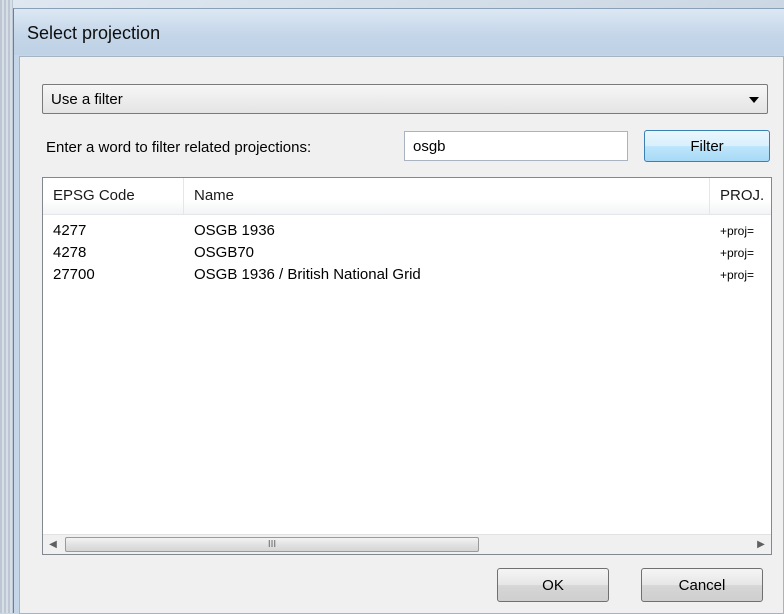 This screenshot has width=784, height=614. What do you see at coordinates (707, 146) in the screenshot?
I see `filter-button: Filter` at bounding box center [707, 146].